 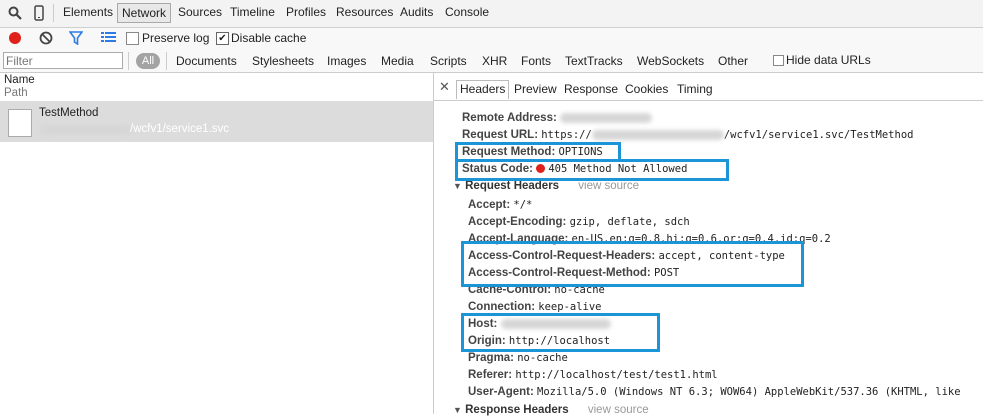 What do you see at coordinates (502, 307) in the screenshot?
I see `header-label: Connection:` at bounding box center [502, 307].